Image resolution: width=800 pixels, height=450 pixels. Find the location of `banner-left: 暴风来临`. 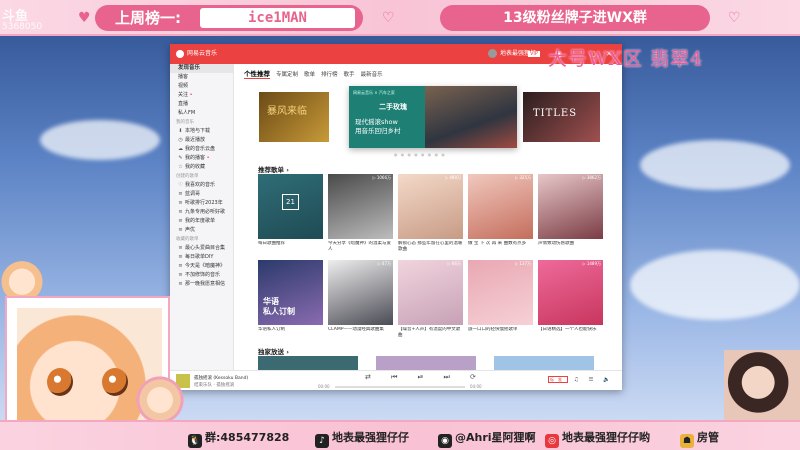

banner-left: 暴风来临 is located at coordinates (294, 117).